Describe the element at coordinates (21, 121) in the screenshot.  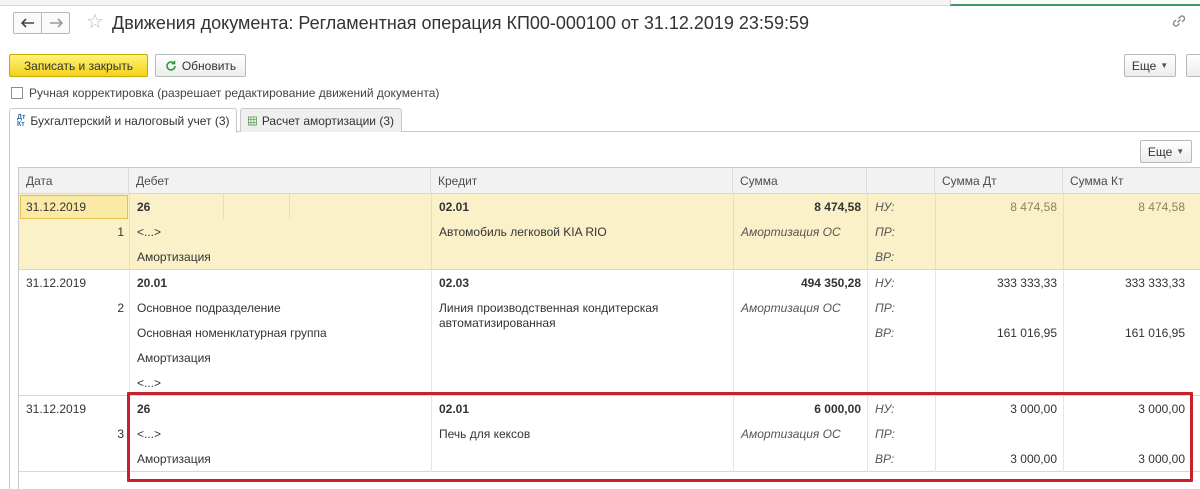
I see `dt-kt-icon: Дт Кт` at that location.